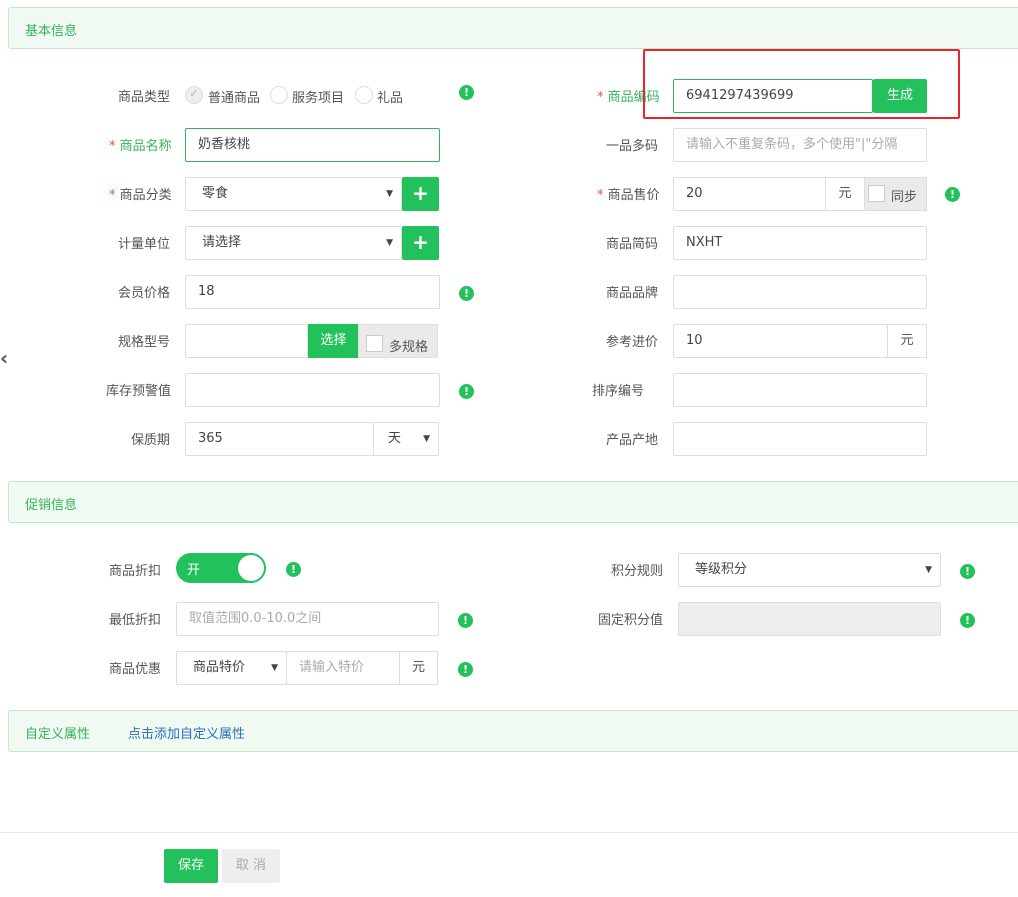 The image size is (1018, 897). Describe the element at coordinates (632, 440) in the screenshot. I see `origin-label: 产品产地` at that location.